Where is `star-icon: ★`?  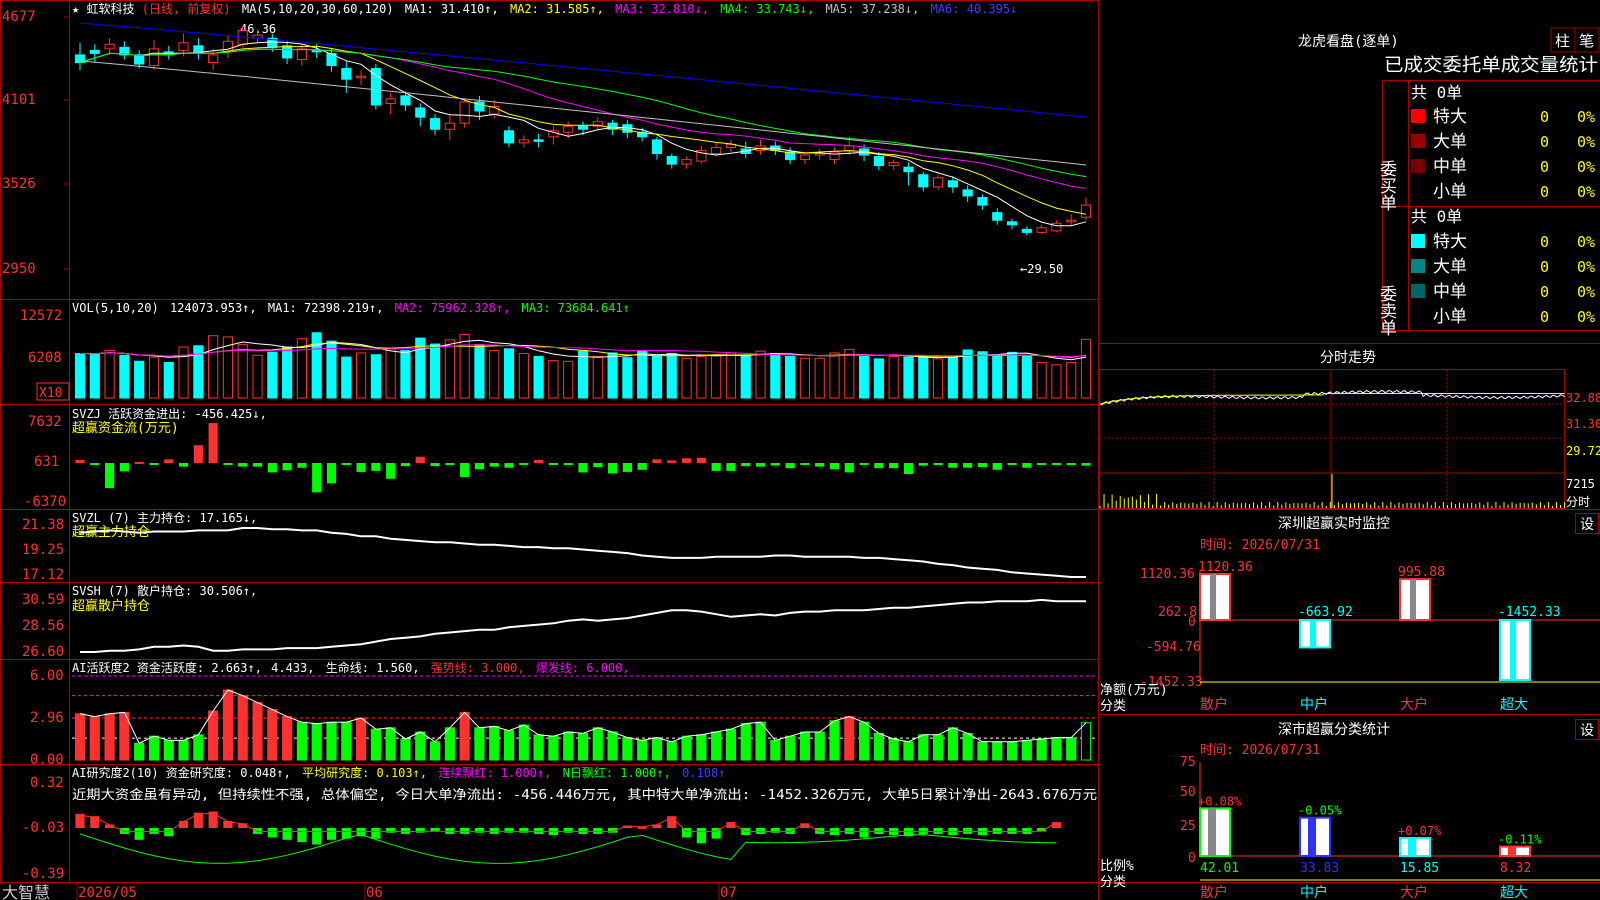 star-icon: ★ is located at coordinates (75, 9).